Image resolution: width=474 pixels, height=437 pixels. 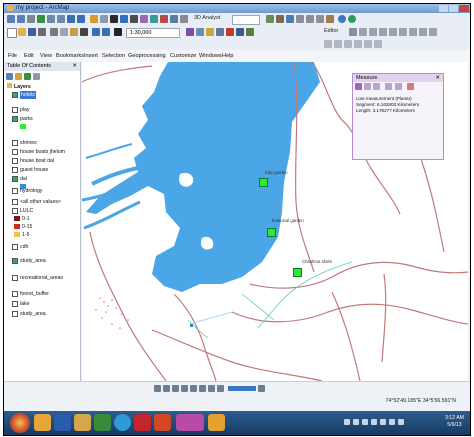 What do you see at coordinates (42, 294) in the screenshot?
I see `toc-layer-item: forest_buffer` at bounding box center [42, 294].